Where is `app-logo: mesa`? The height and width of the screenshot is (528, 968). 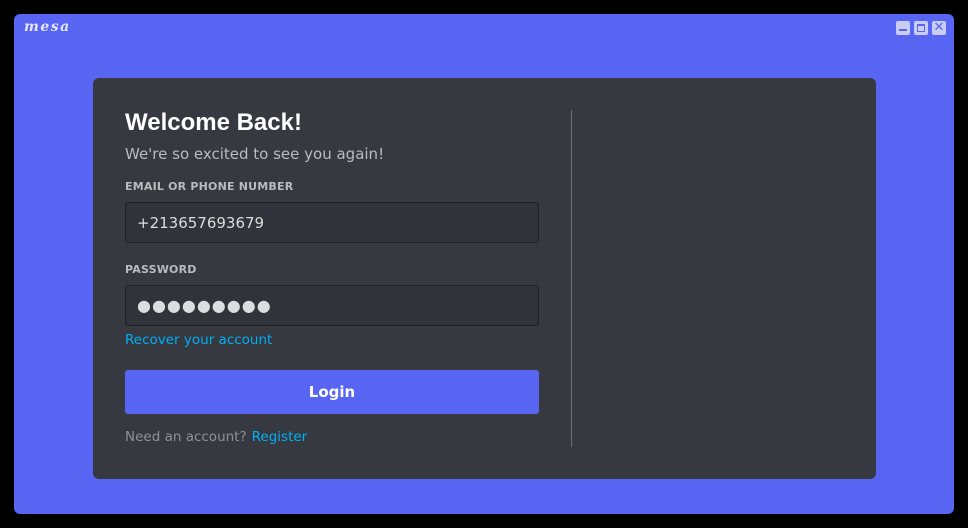
app-logo: mesa is located at coordinates (47, 27).